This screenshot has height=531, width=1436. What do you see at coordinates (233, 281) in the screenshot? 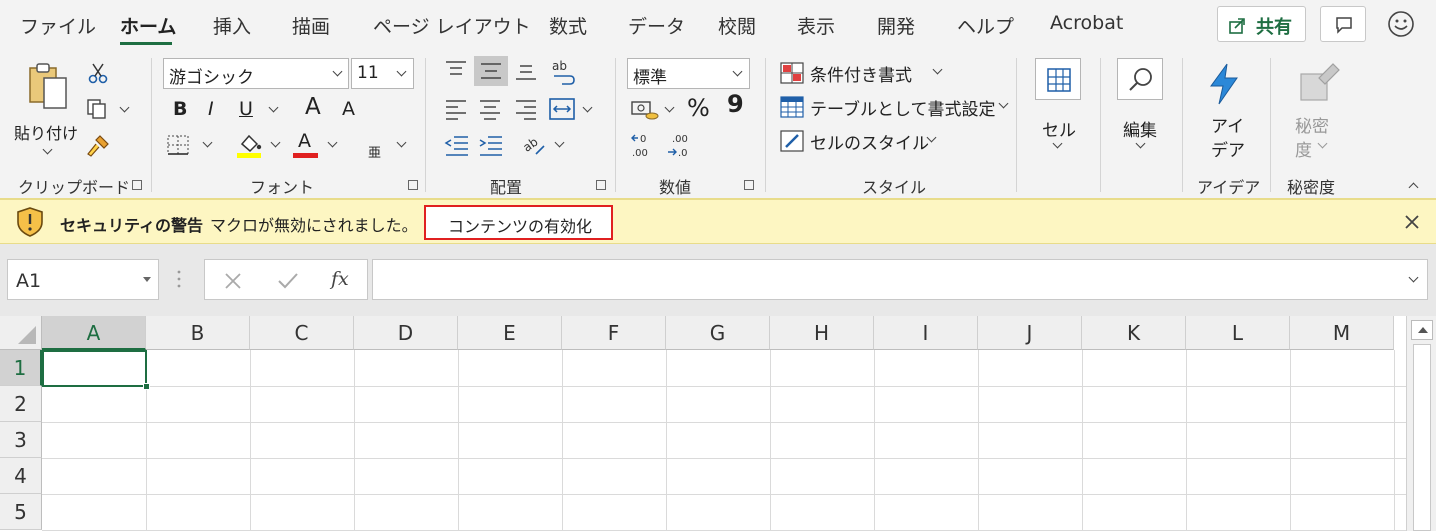
I see `cancel-icon` at bounding box center [233, 281].